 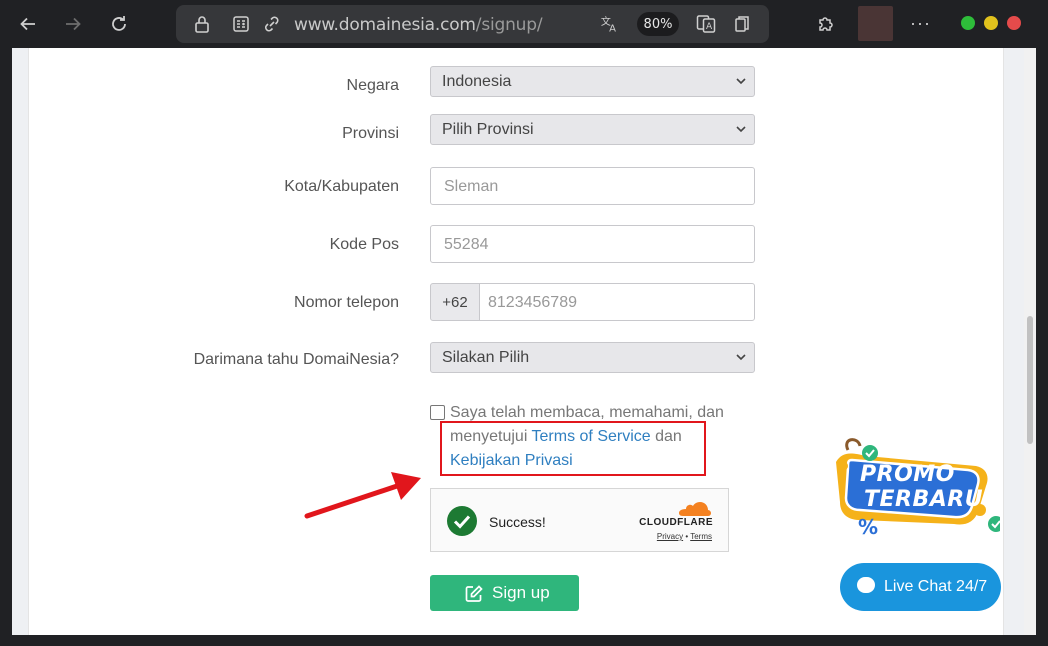 I want to click on favorites-icon, so click(x=743, y=24).